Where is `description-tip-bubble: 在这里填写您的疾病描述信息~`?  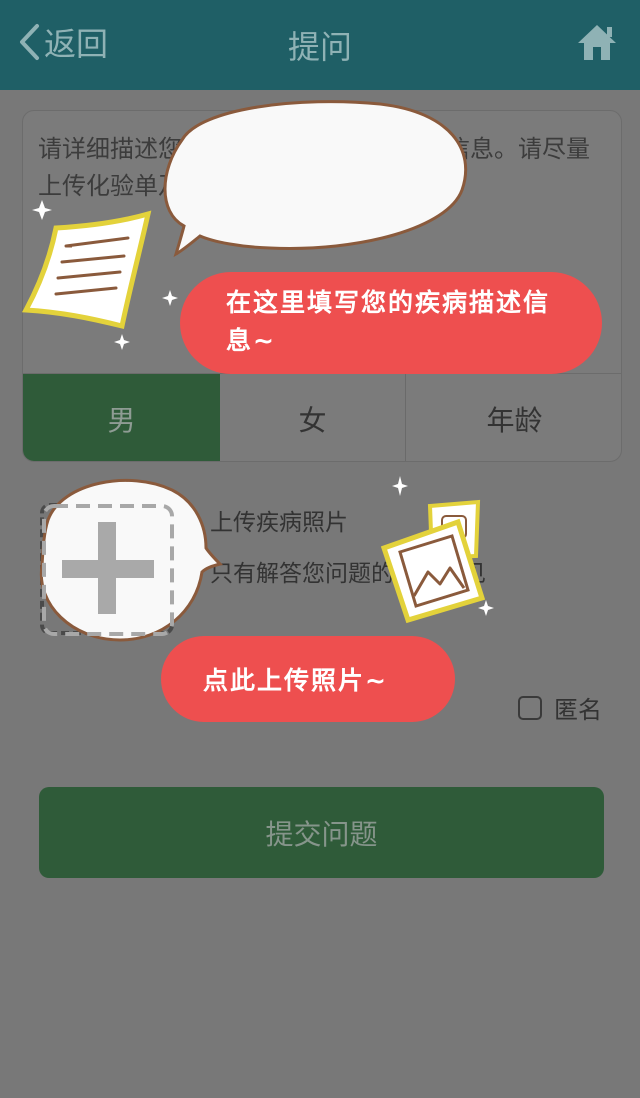 description-tip-bubble: 在这里填写您的疾病描述信息~ is located at coordinates (391, 323).